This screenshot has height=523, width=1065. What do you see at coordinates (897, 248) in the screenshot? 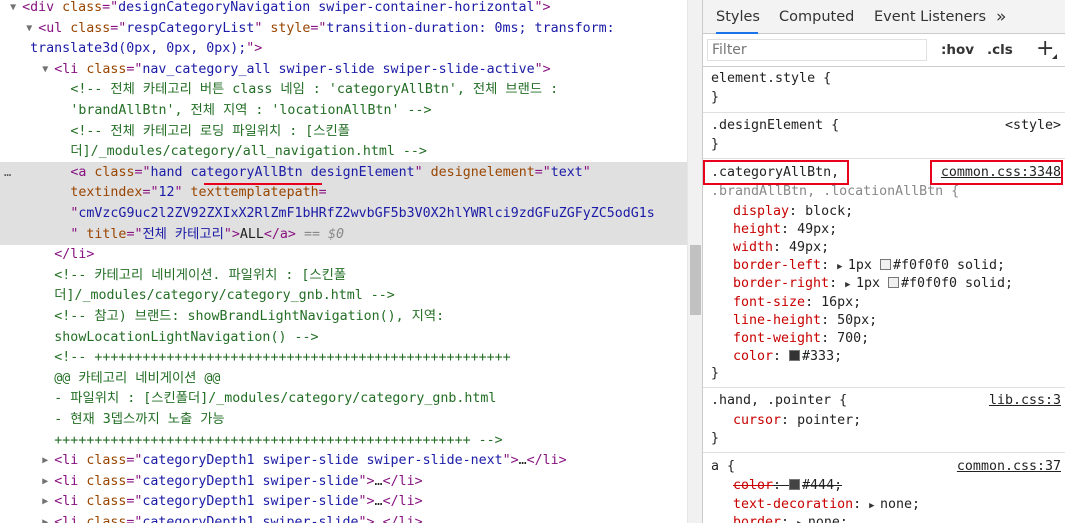
I see `css-prop-width: width: 49px;` at bounding box center [897, 248].